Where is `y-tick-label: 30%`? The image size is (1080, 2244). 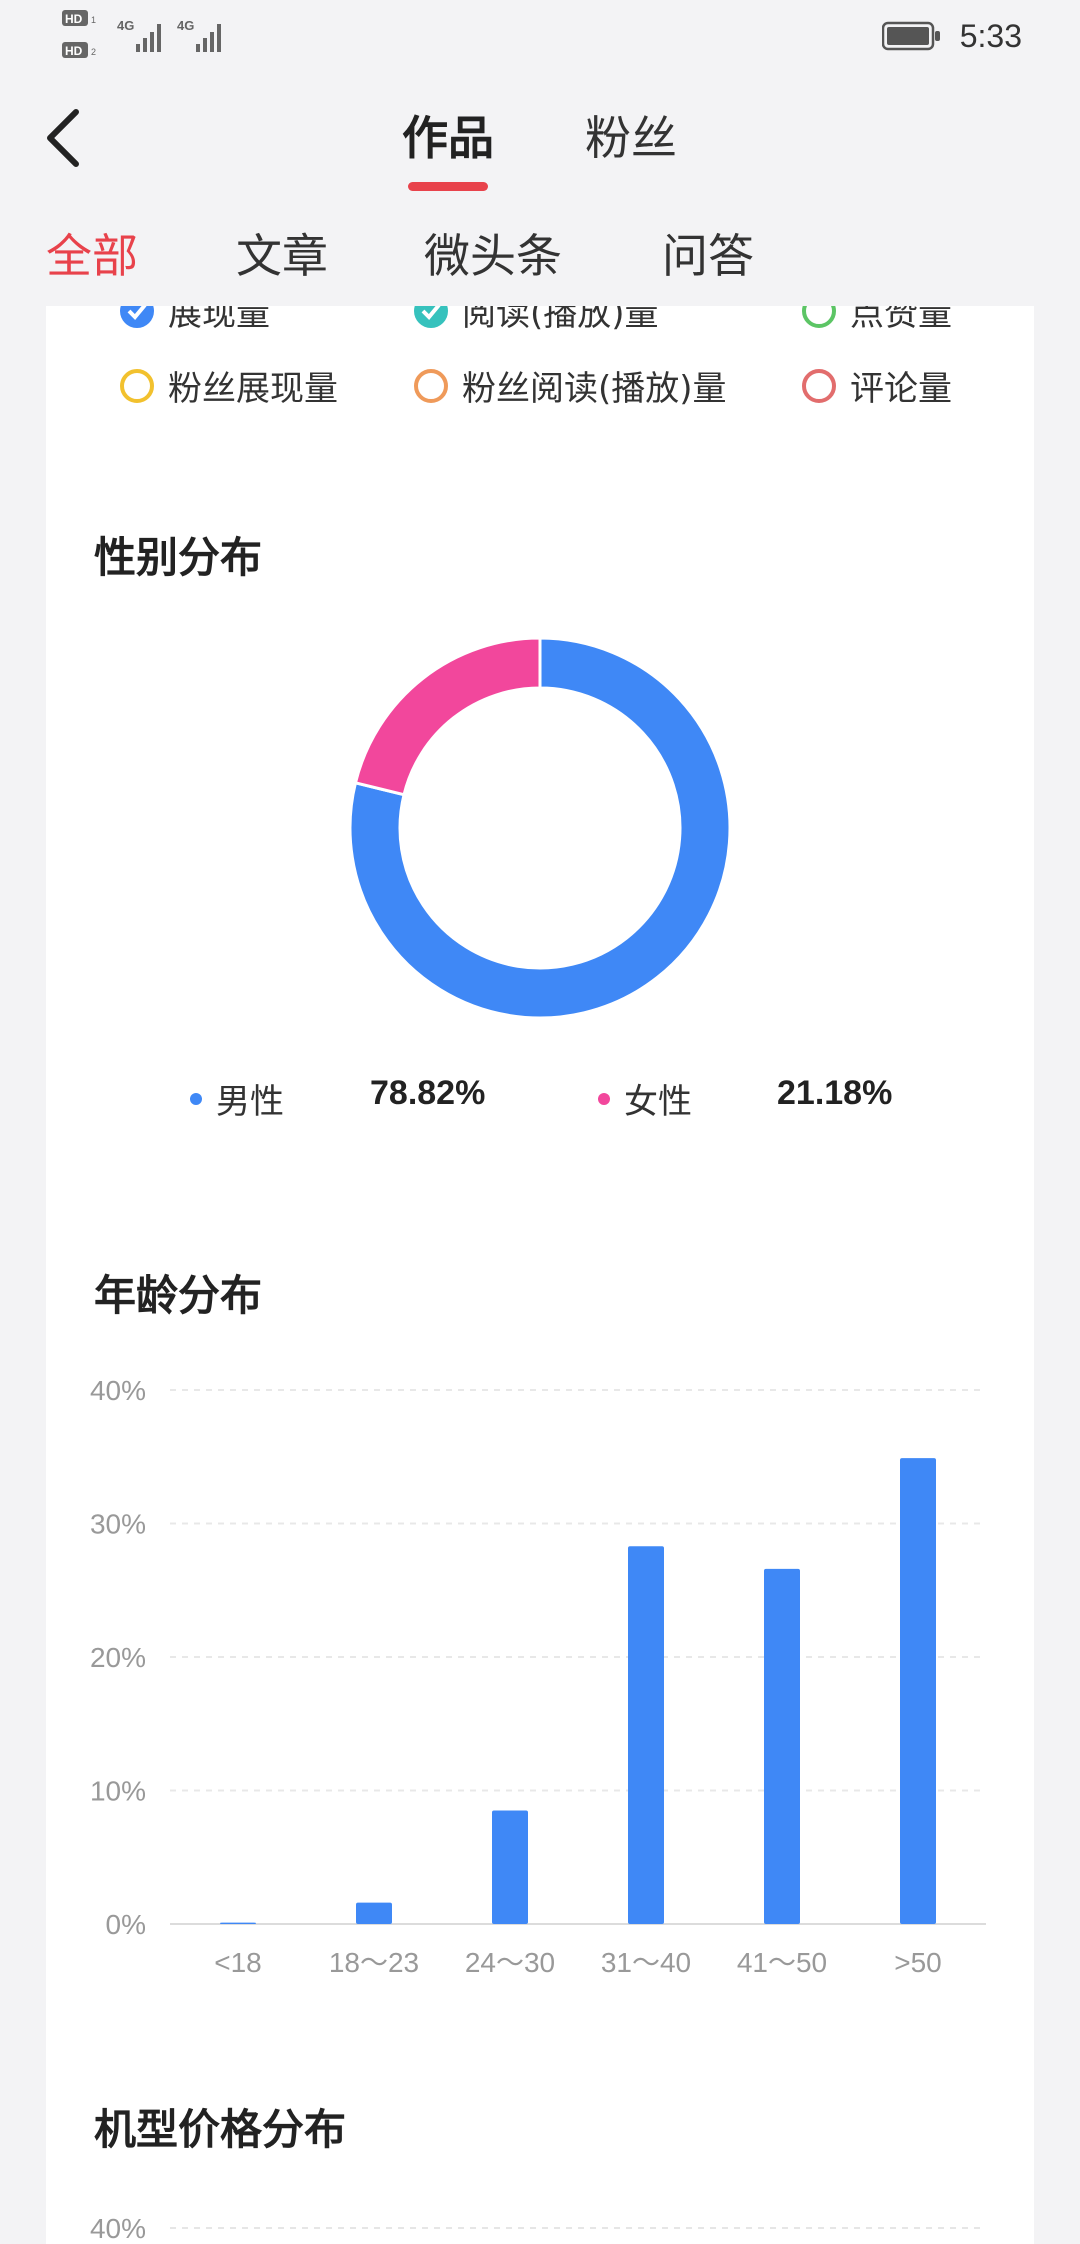
y-tick-label: 30% is located at coordinates (118, 1524).